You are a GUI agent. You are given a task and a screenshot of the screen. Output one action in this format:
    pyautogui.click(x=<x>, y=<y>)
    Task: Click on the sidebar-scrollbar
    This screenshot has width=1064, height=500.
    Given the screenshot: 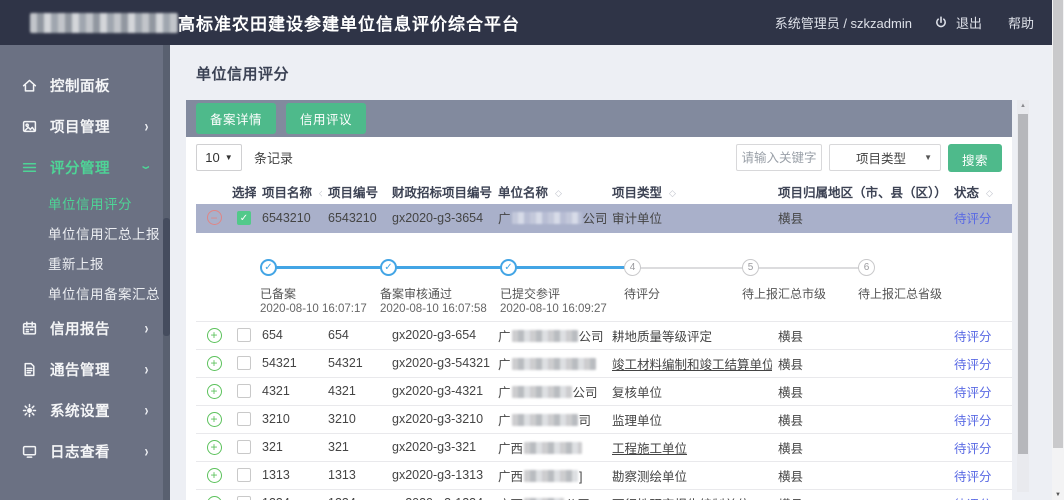 What is the action you would take?
    pyautogui.click(x=166, y=272)
    